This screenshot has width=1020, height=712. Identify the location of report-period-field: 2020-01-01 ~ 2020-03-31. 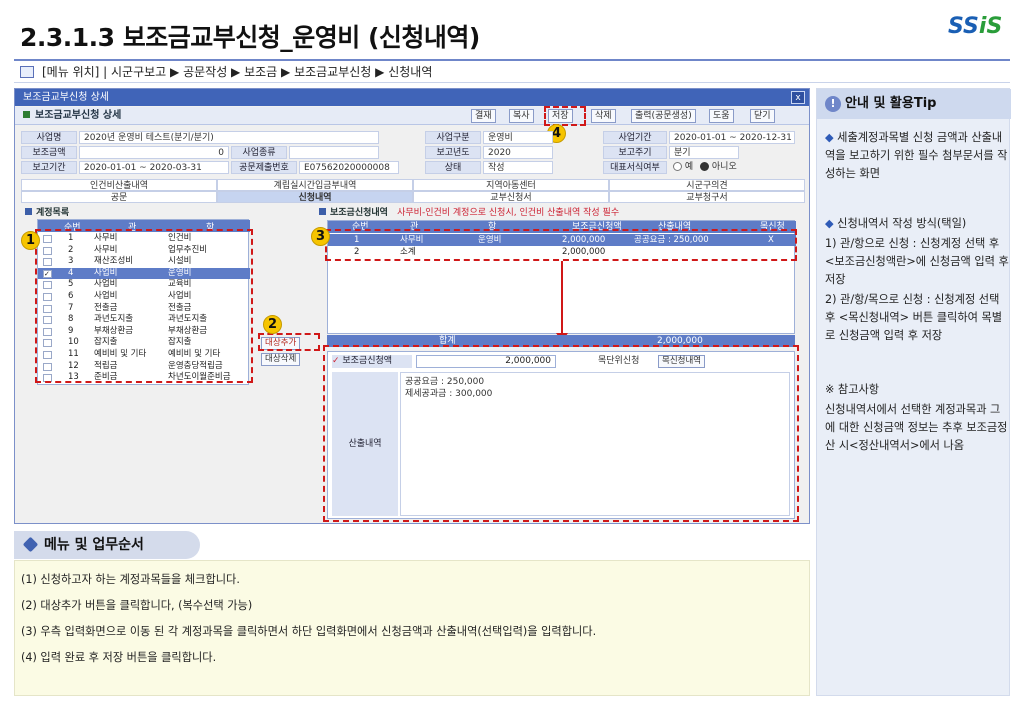
(154, 167).